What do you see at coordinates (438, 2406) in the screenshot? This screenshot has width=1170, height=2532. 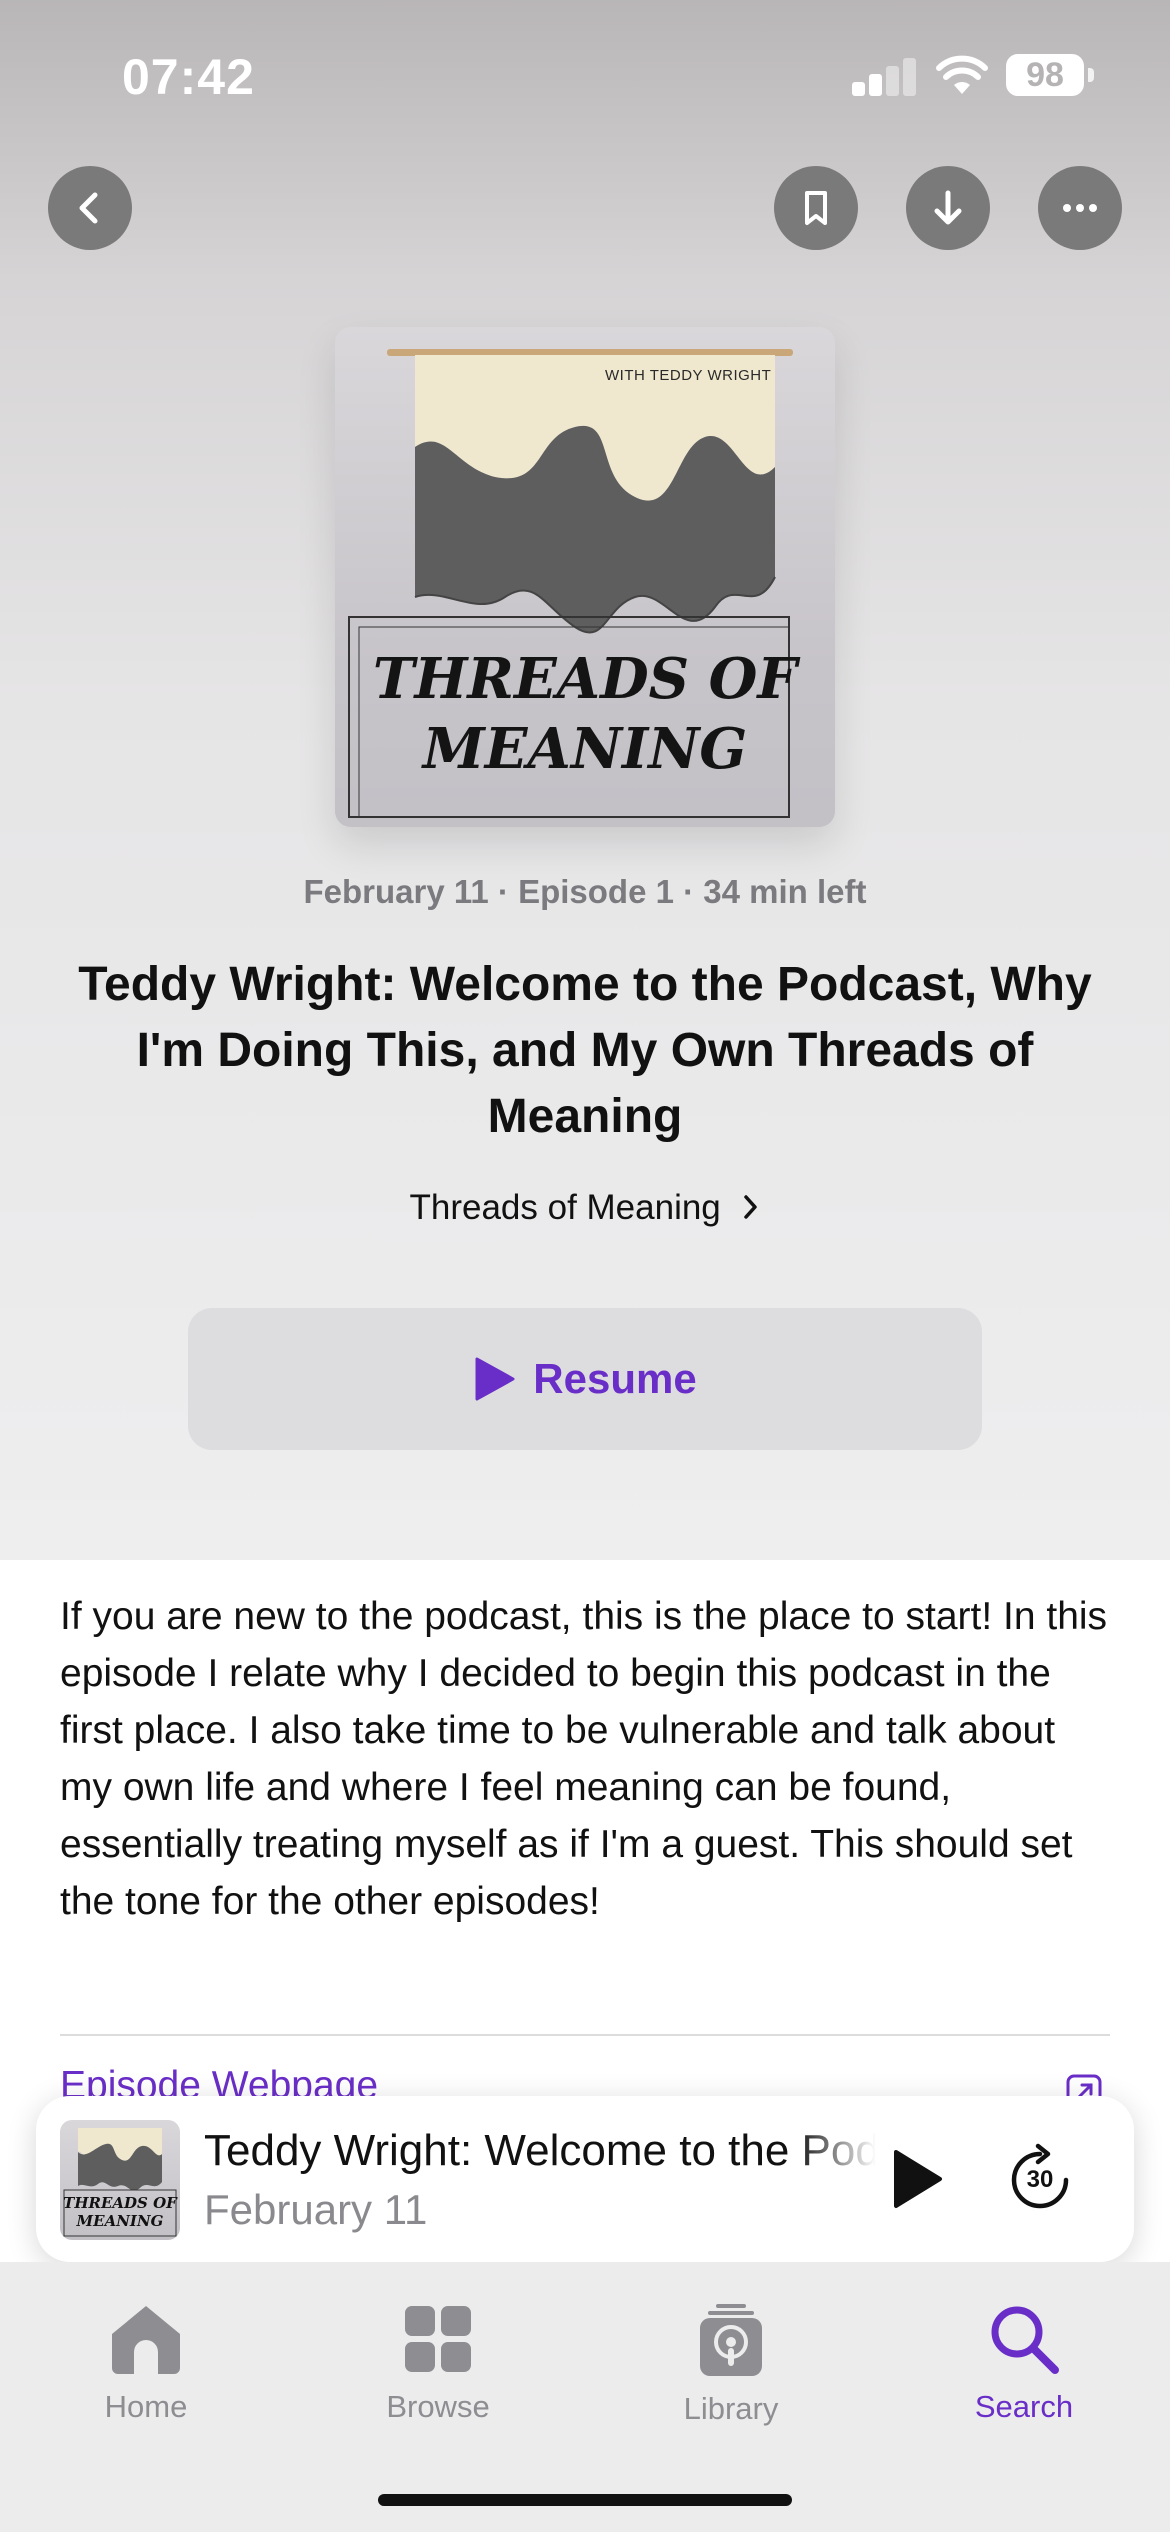 I see `tab-browse-label: Browse` at bounding box center [438, 2406].